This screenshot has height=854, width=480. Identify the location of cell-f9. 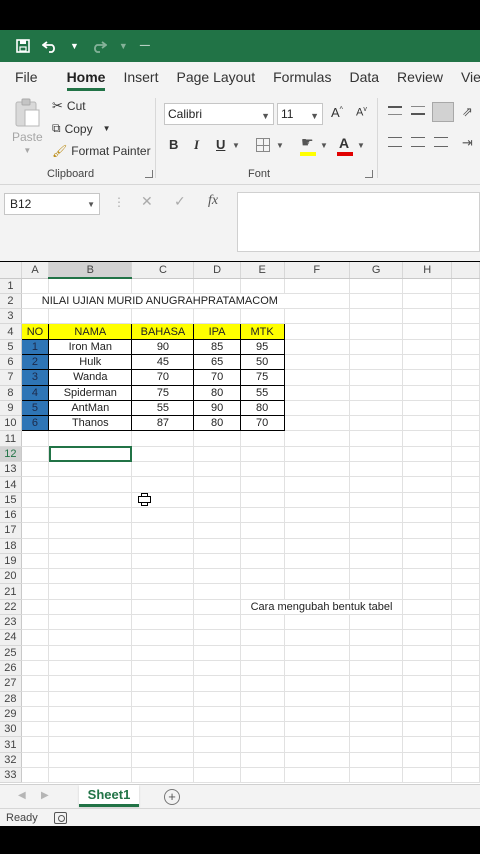
(317, 408).